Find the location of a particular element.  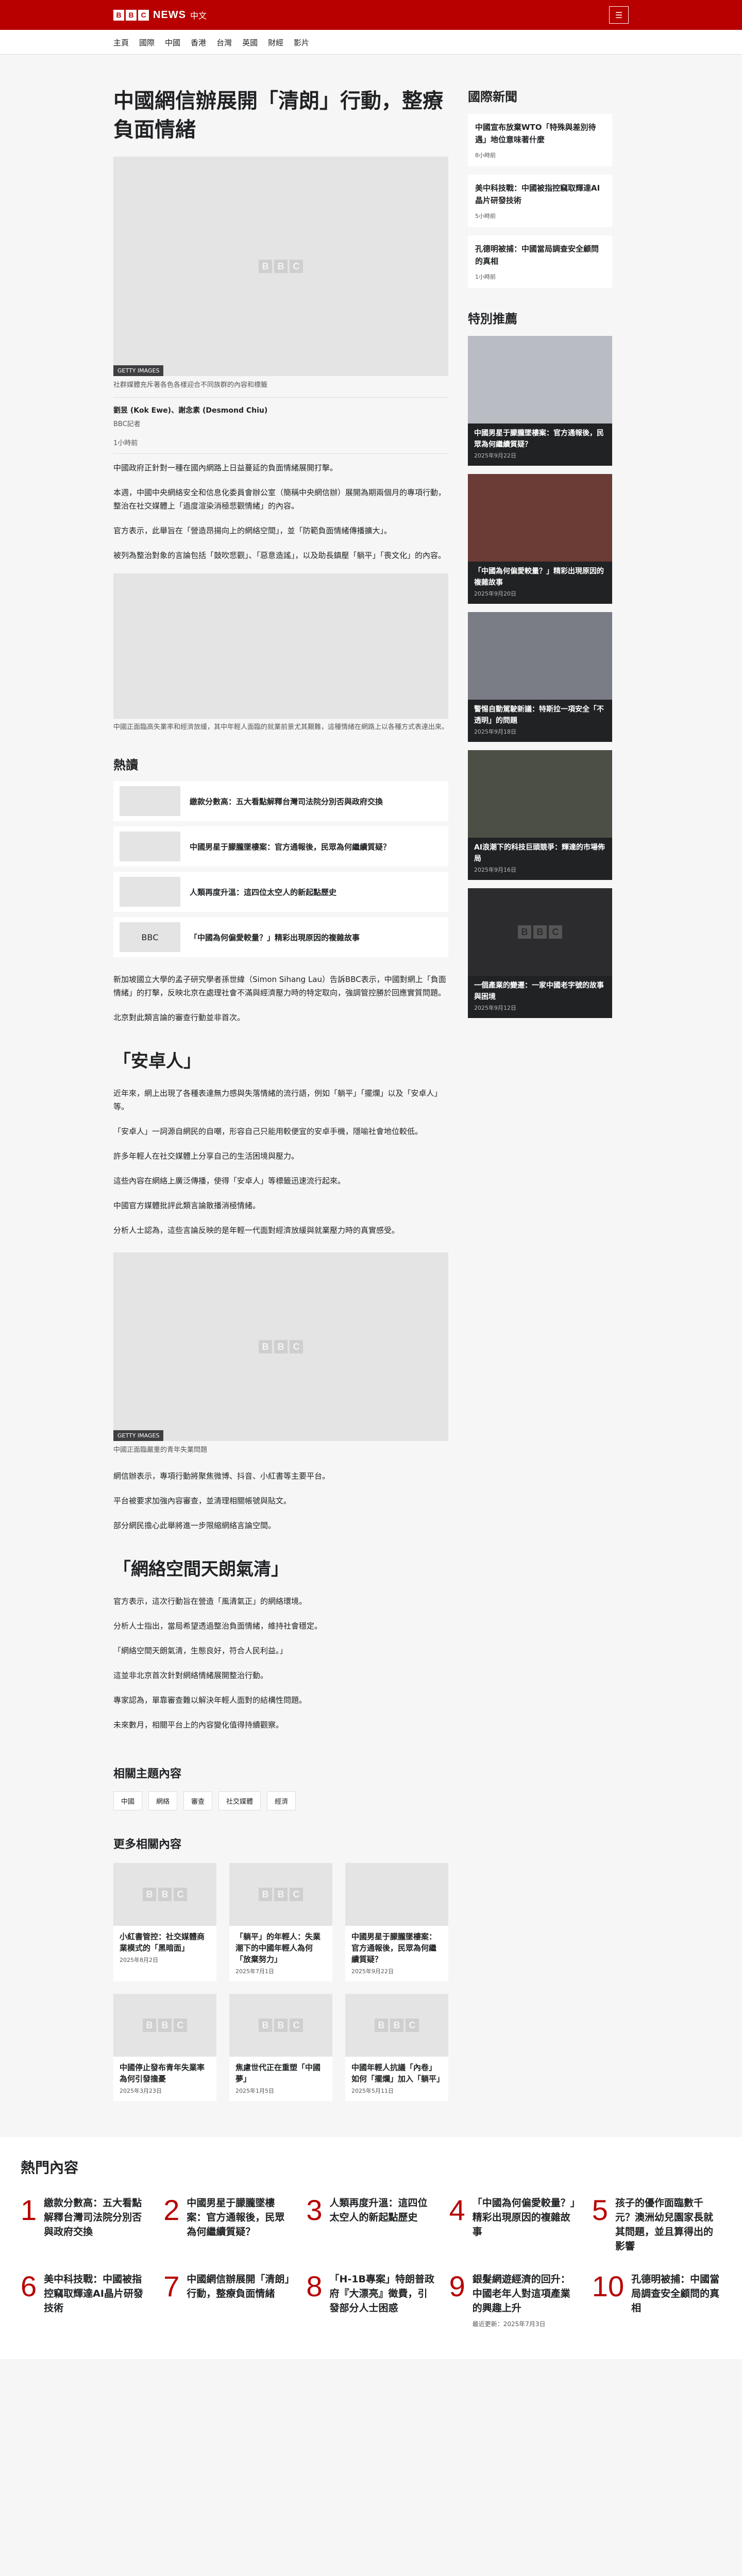

thumbnail: BBC is located at coordinates (150, 937).